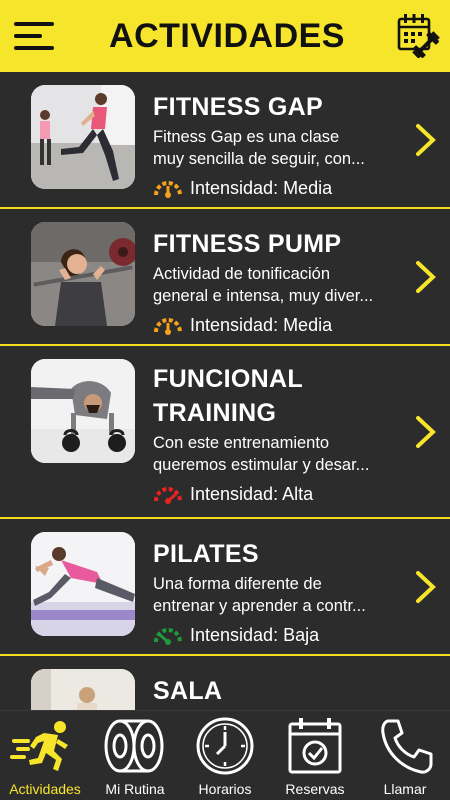 The height and width of the screenshot is (800, 450). I want to click on page-title: ACTIVIDADES, so click(227, 35).